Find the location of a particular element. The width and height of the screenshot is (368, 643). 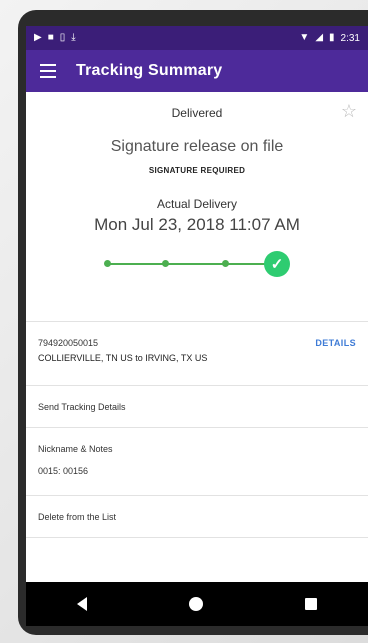

send-tracking-label: Send Tracking Details is located at coordinates (82, 406).